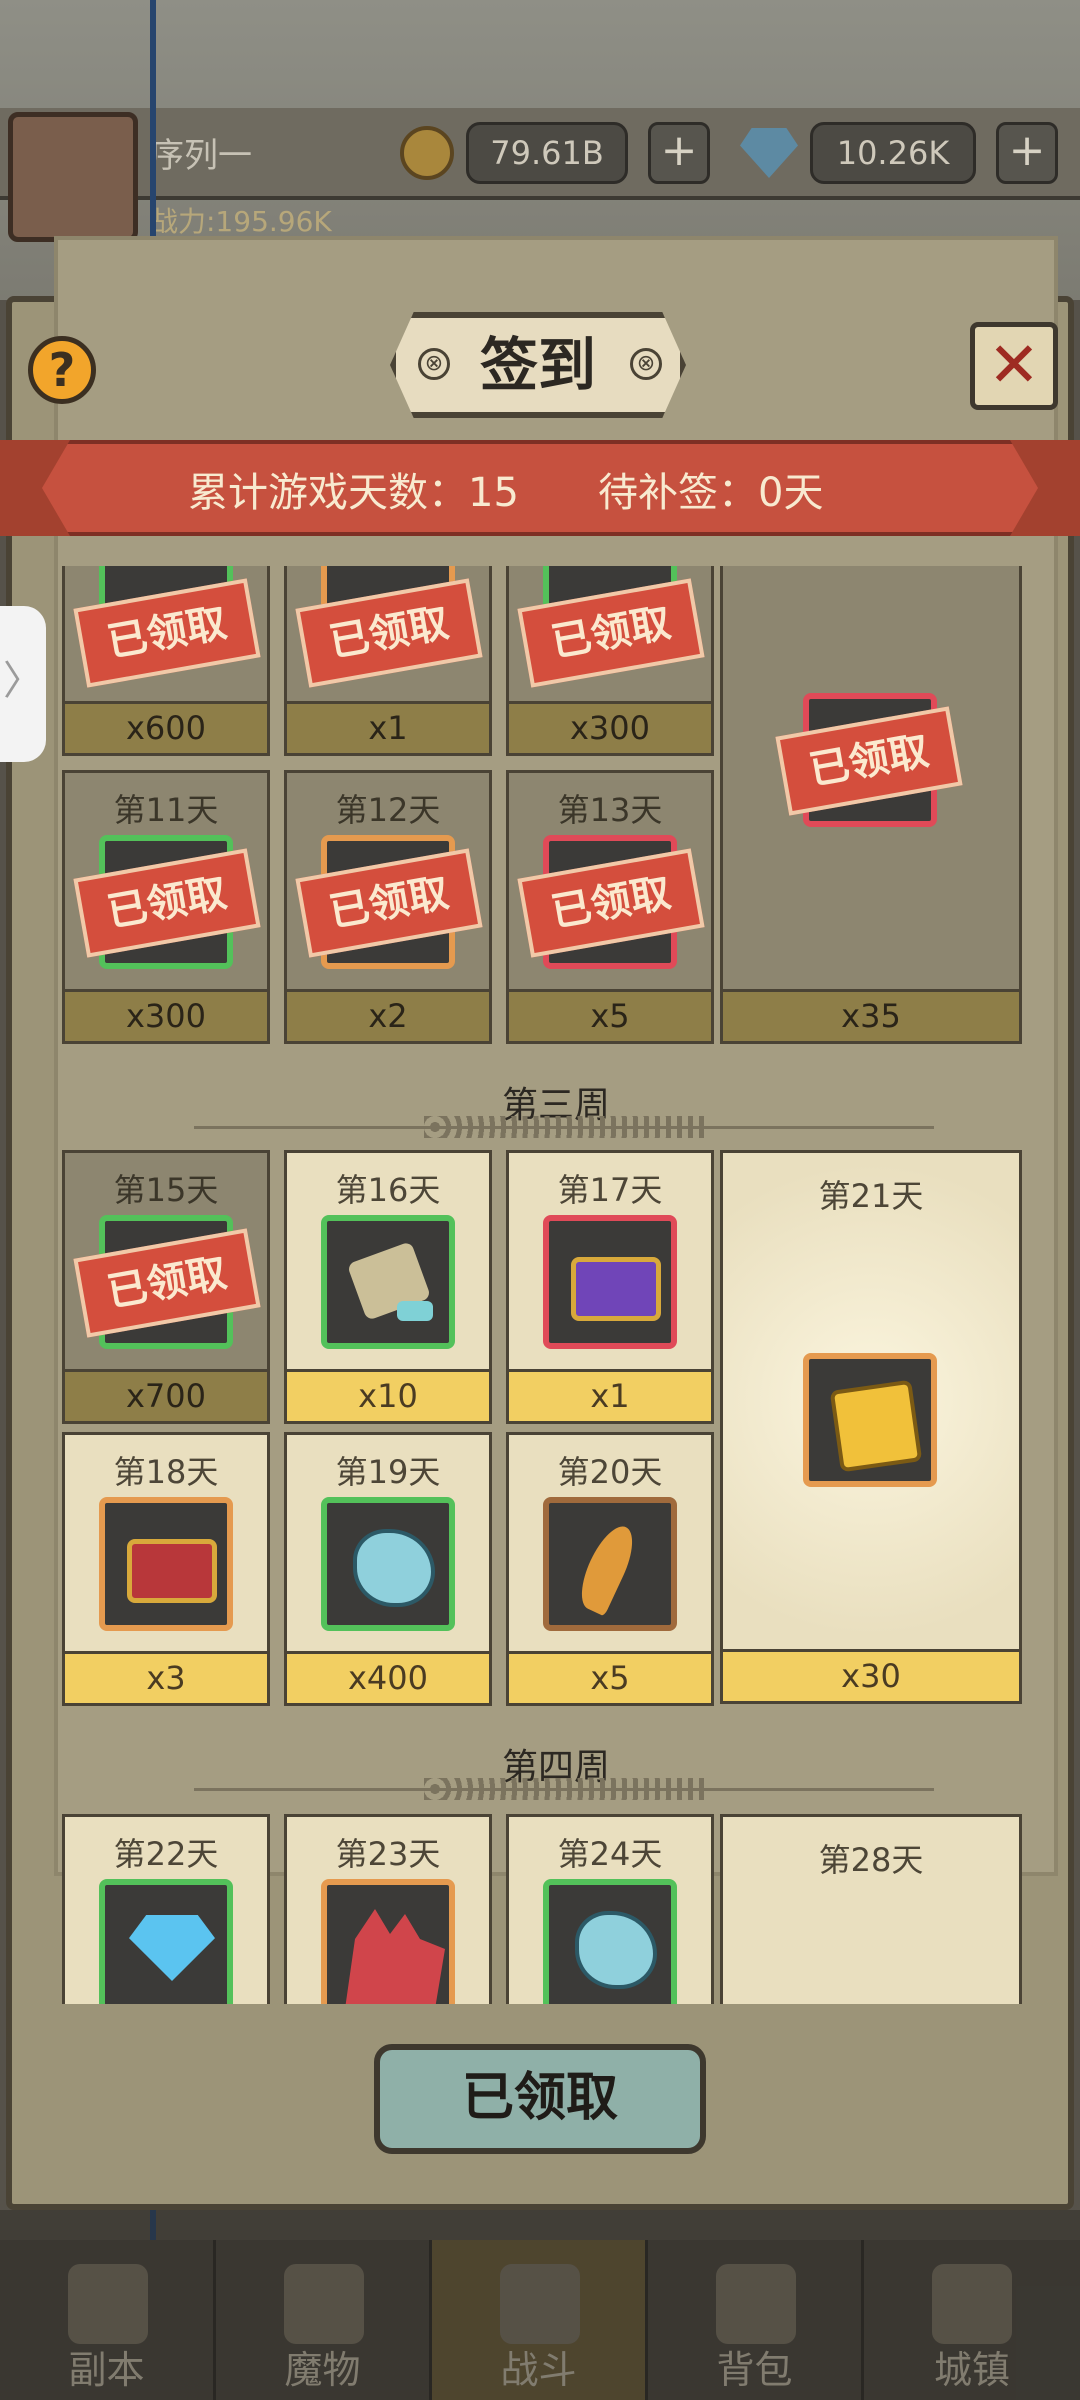  I want to click on reward-day: 第12天, so click(388, 810).